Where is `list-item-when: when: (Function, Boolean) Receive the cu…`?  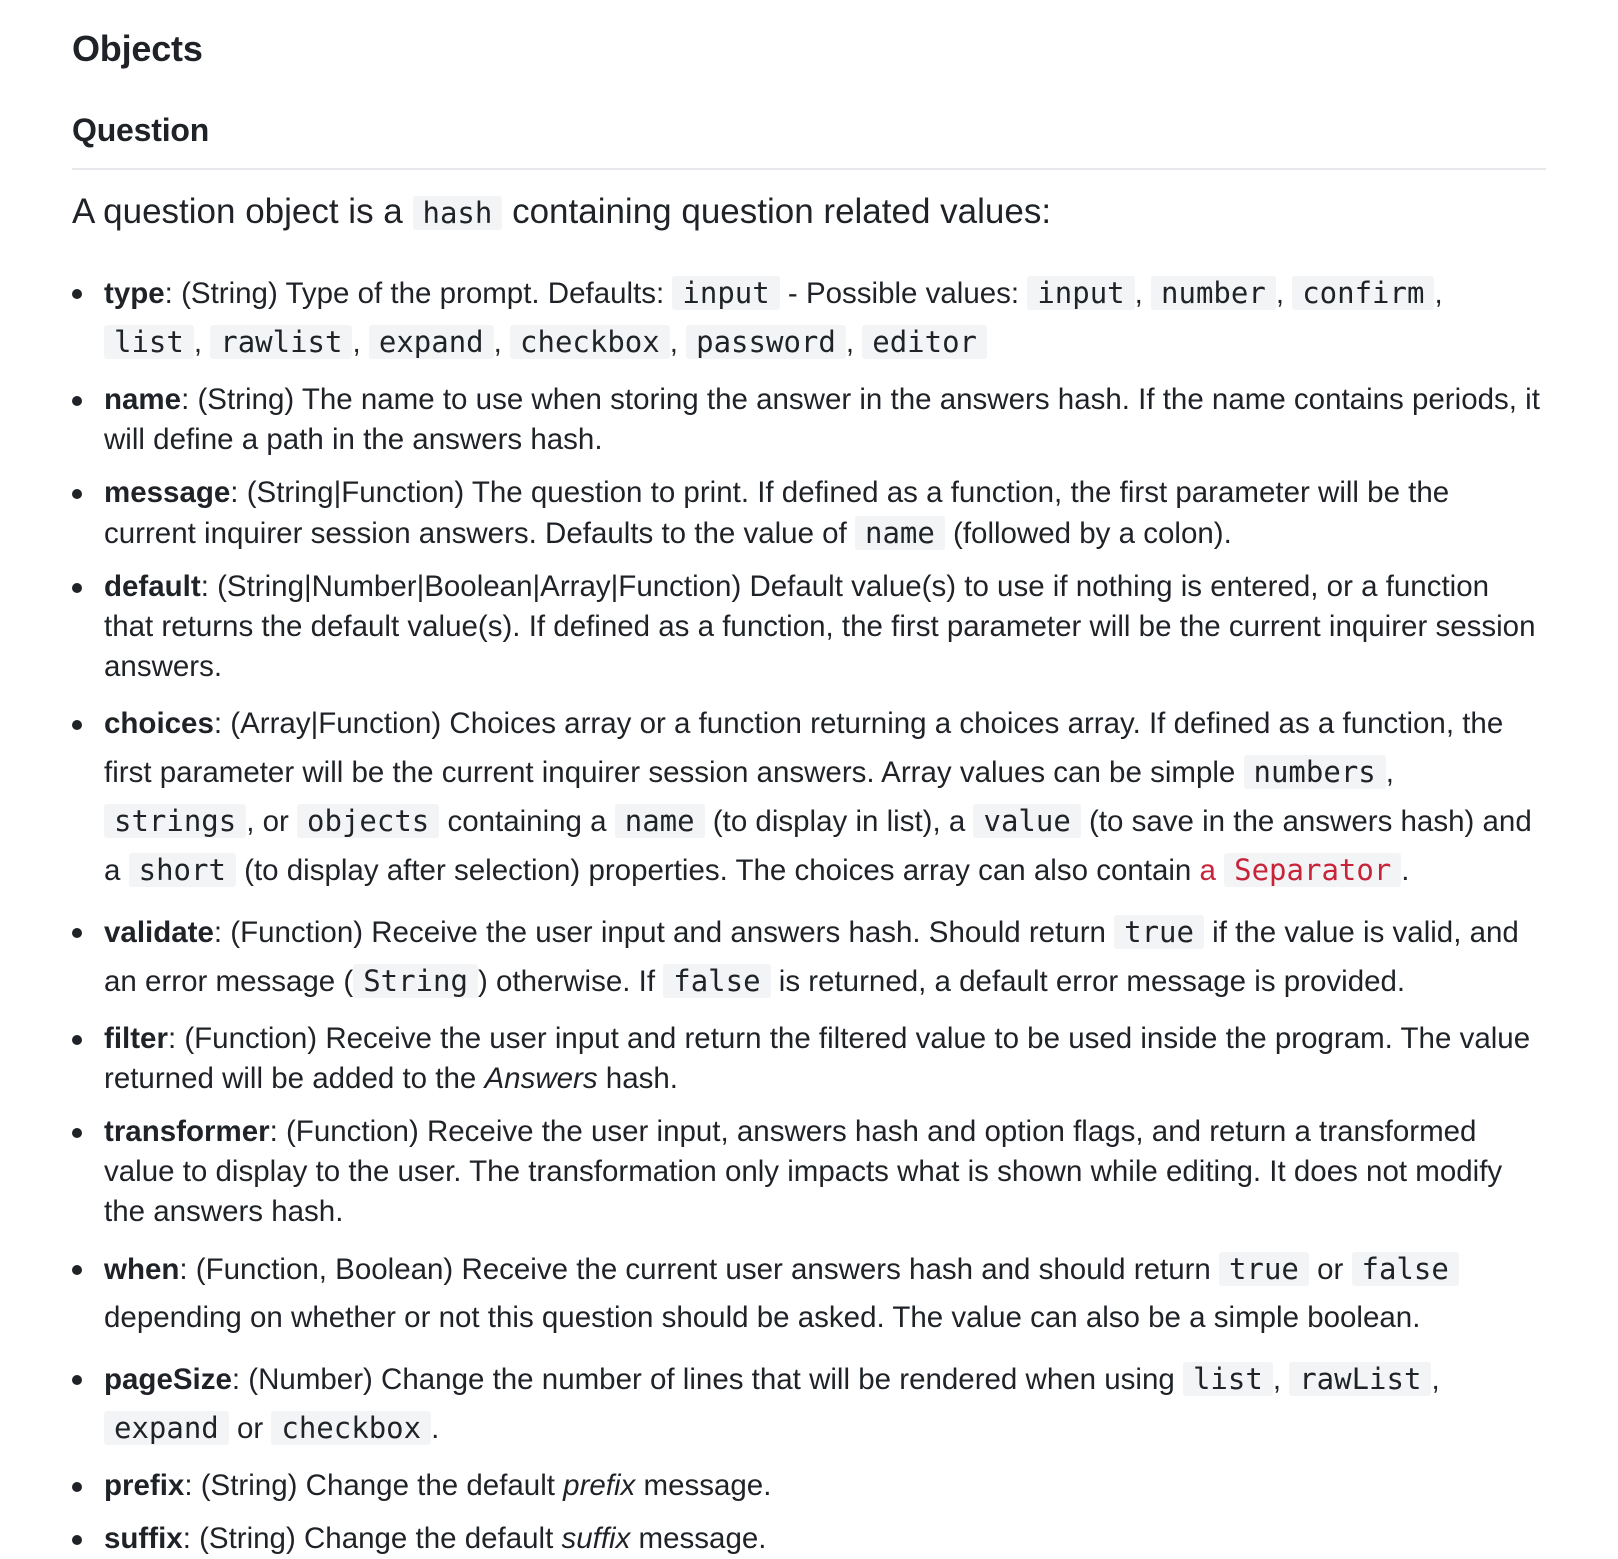 list-item-when: when: (Function, Boolean) Receive the cu… is located at coordinates (809, 1293).